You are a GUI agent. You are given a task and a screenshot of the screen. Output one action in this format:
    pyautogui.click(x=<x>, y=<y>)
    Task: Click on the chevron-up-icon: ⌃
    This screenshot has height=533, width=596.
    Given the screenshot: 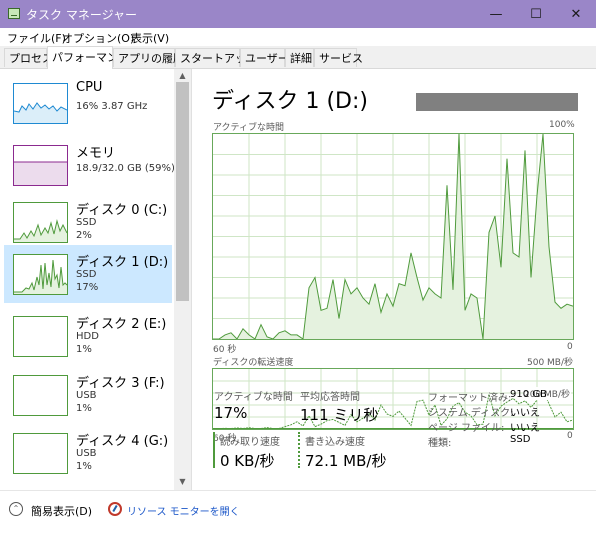 What is the action you would take?
    pyautogui.click(x=16, y=509)
    